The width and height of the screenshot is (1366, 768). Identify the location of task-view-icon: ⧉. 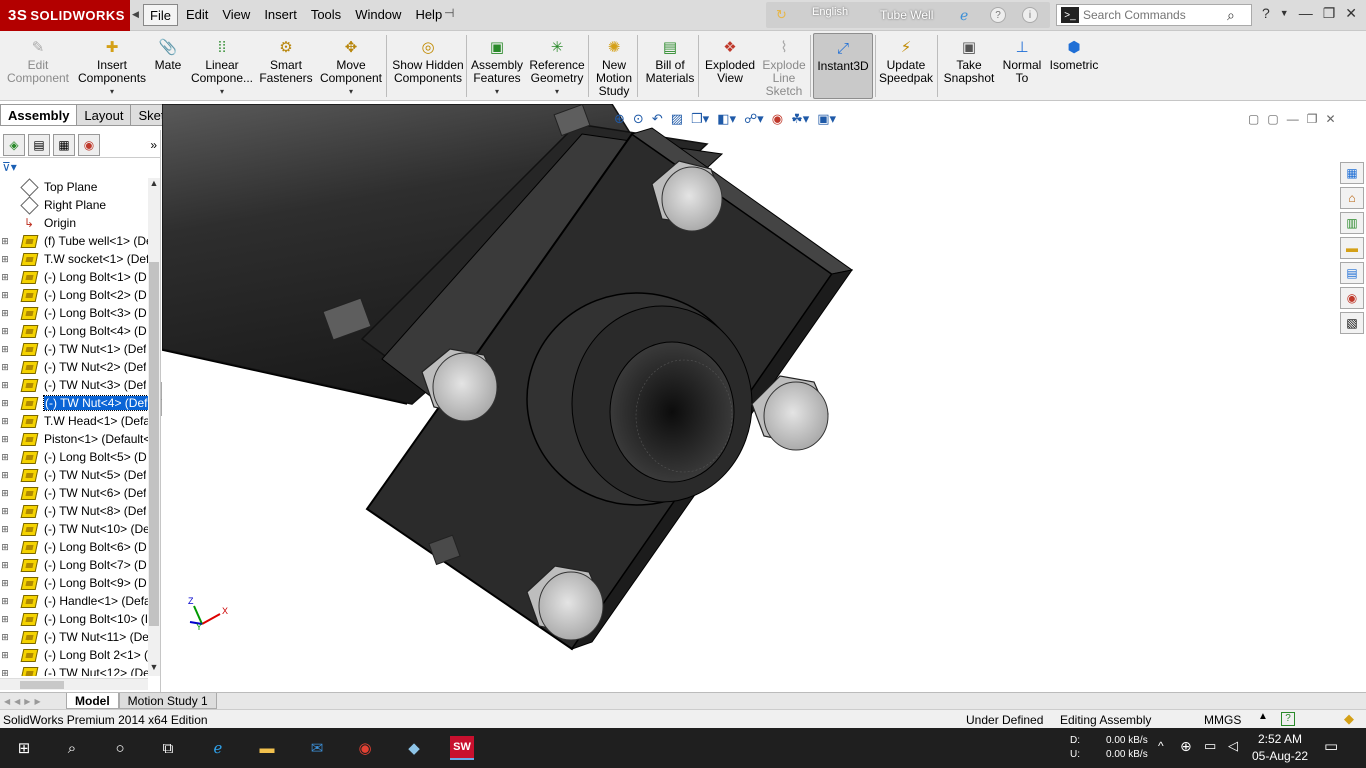
(168, 748).